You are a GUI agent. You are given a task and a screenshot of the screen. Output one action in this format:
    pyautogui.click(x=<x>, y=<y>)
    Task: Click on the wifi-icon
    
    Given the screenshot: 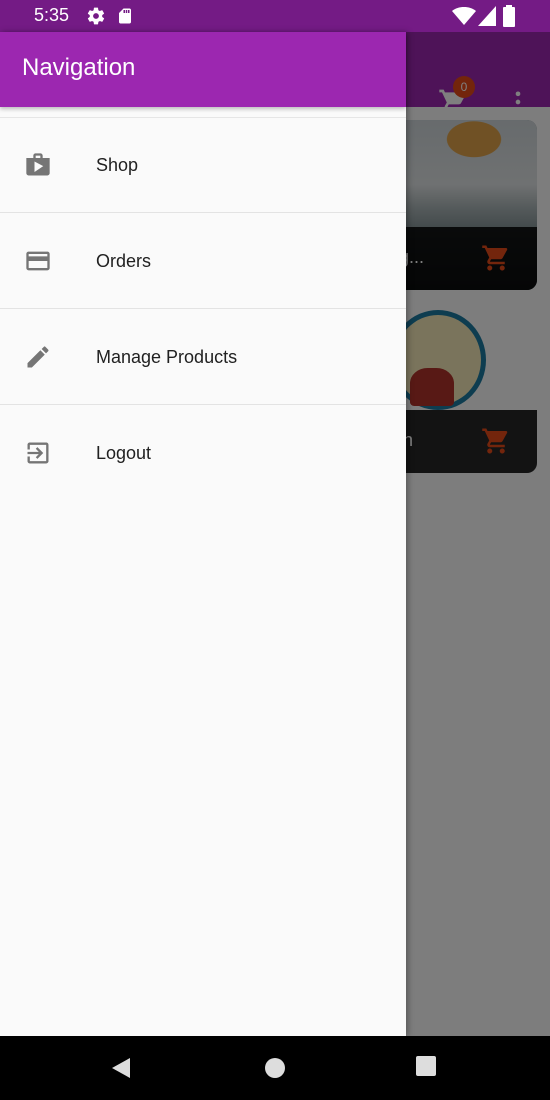 What is the action you would take?
    pyautogui.click(x=464, y=16)
    